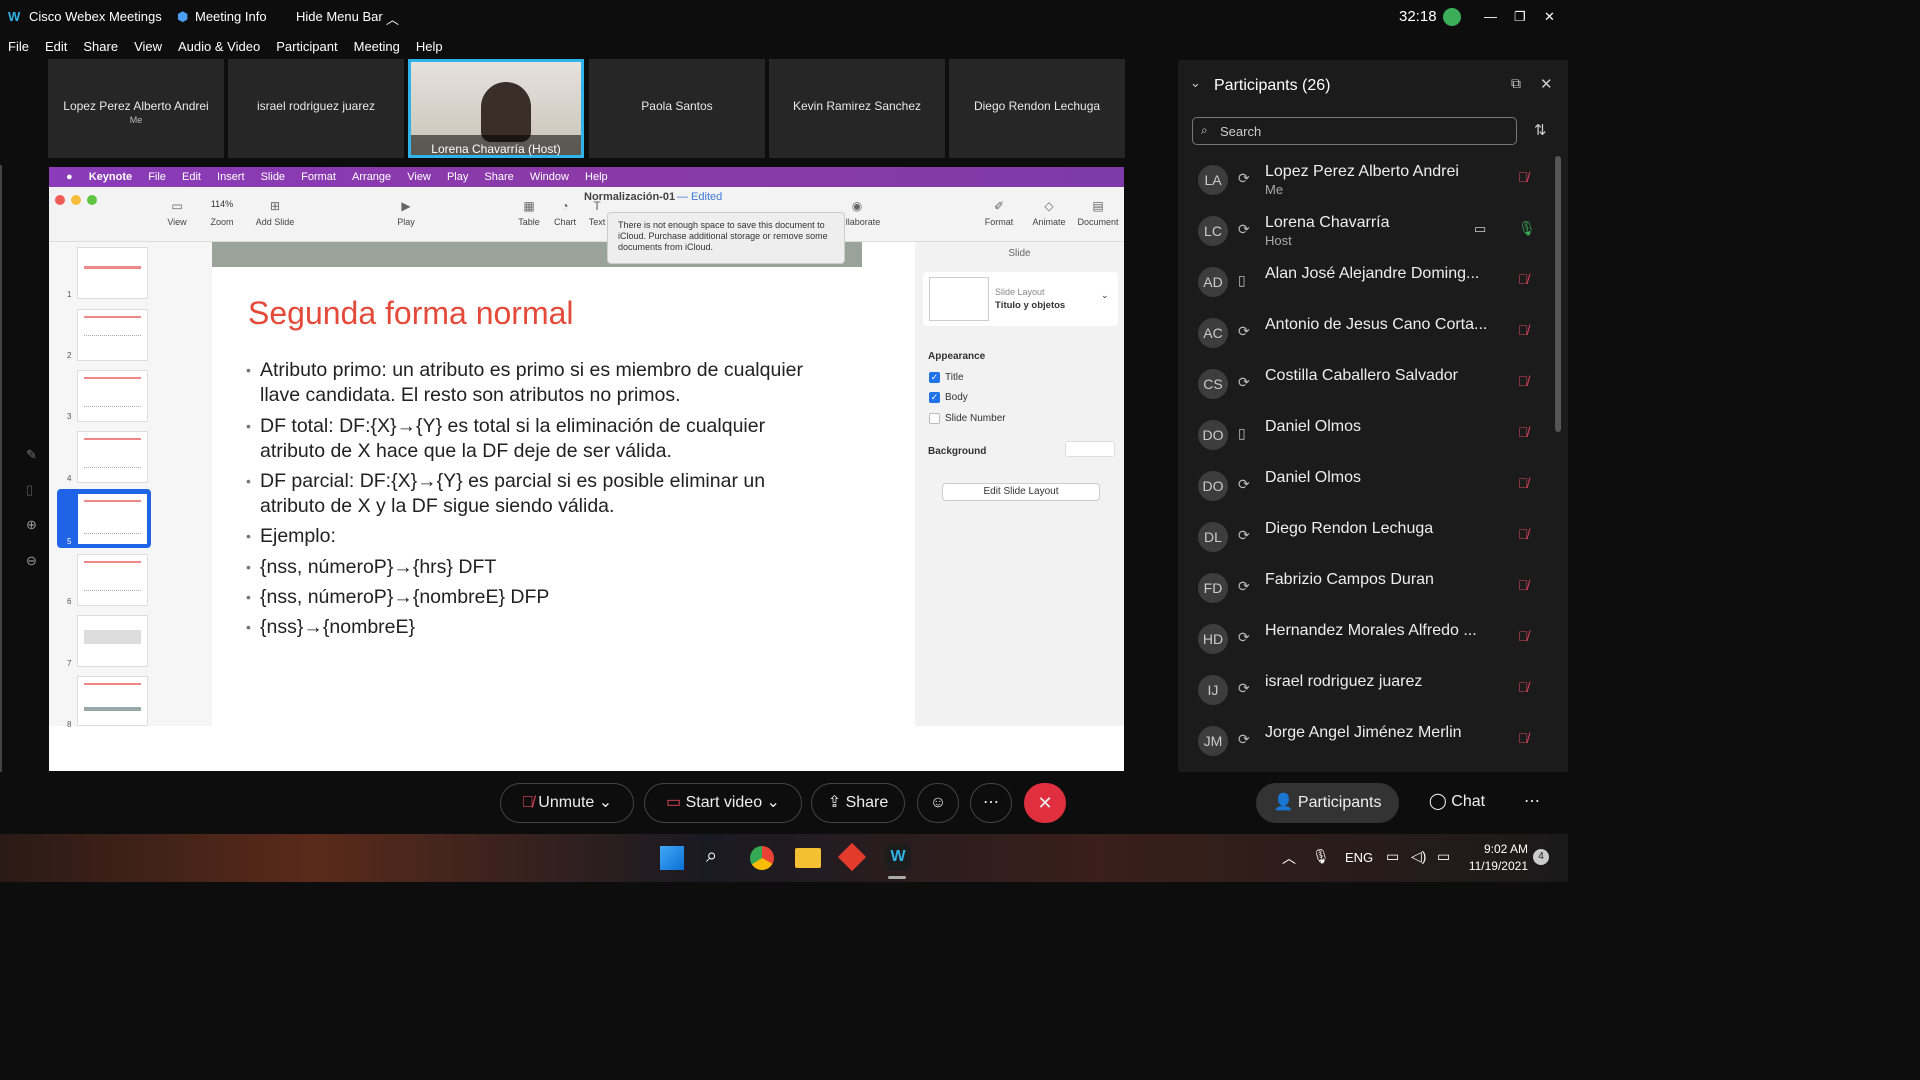 The height and width of the screenshot is (1080, 1920). Describe the element at coordinates (1368, 231) in the screenshot. I see `participant-row: LC ⟳ Lorena Chavarría Host ▭ 🎙` at that location.